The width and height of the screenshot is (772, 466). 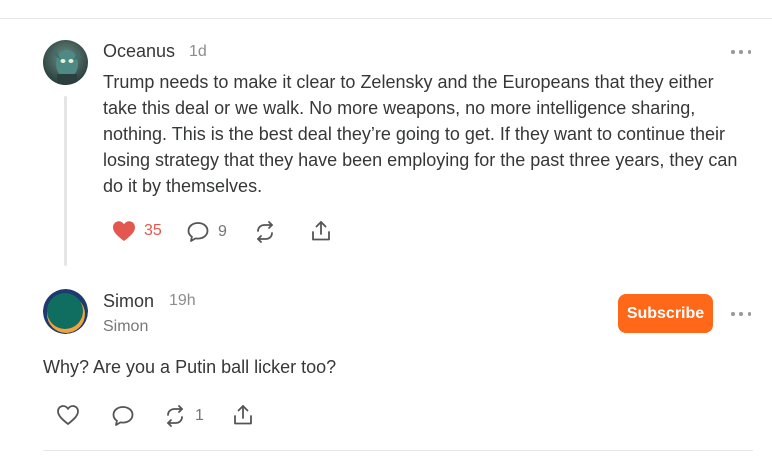 I want to click on oceanus-avatar, so click(x=65, y=62).